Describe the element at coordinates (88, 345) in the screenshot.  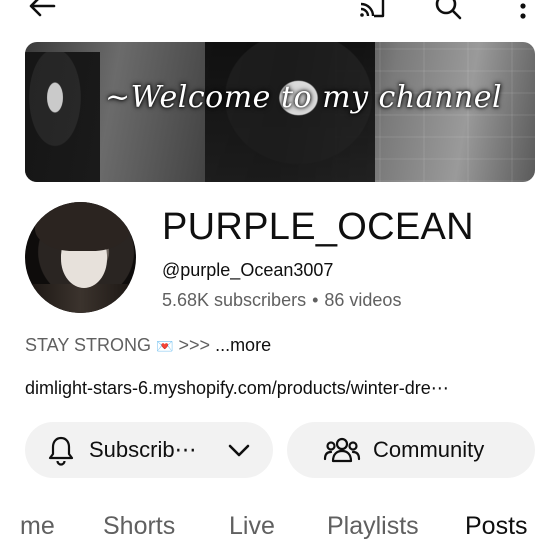
I see `description-text: STAY STRONG` at that location.